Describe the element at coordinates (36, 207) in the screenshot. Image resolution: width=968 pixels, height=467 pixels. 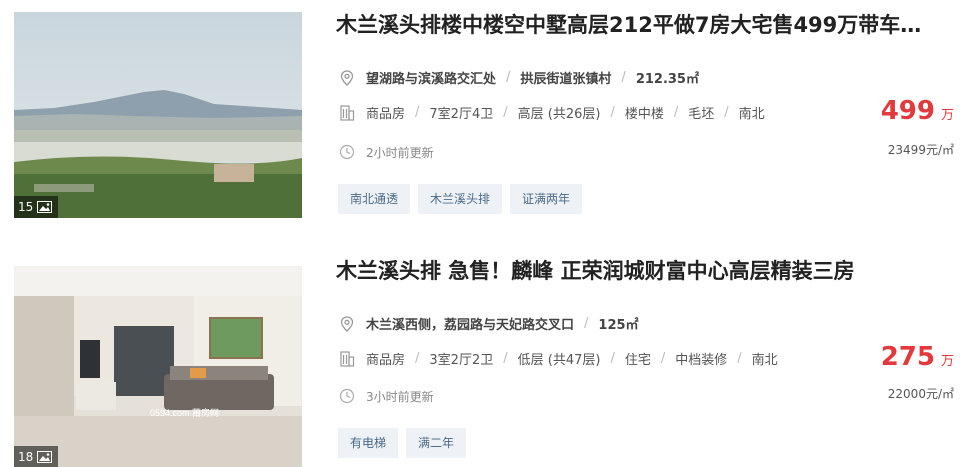
I see `photo-count-badge: 15` at that location.